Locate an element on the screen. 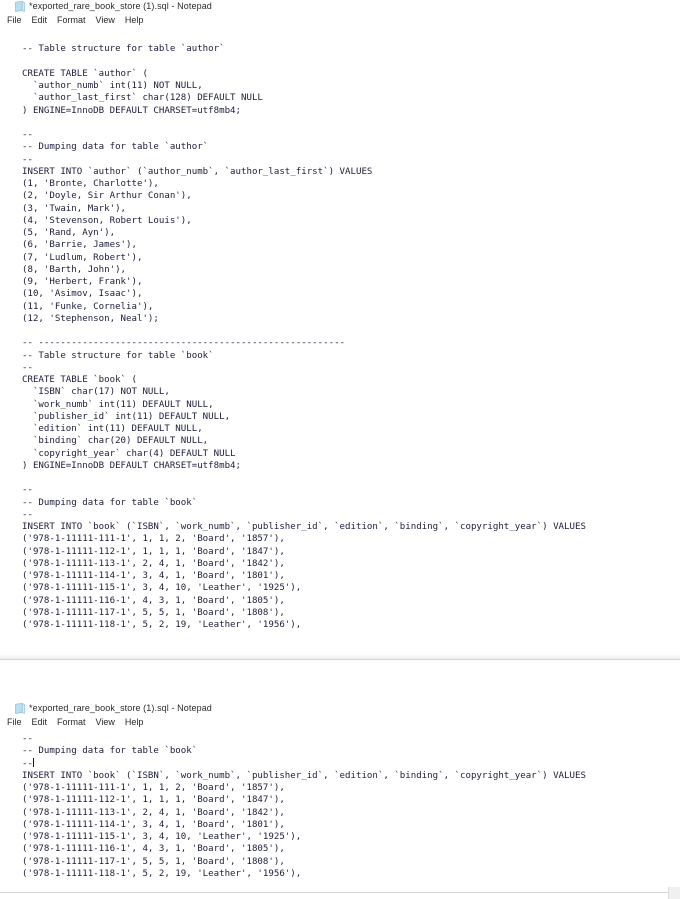  editor-line: -- Table structure for table `author` is located at coordinates (123, 49).